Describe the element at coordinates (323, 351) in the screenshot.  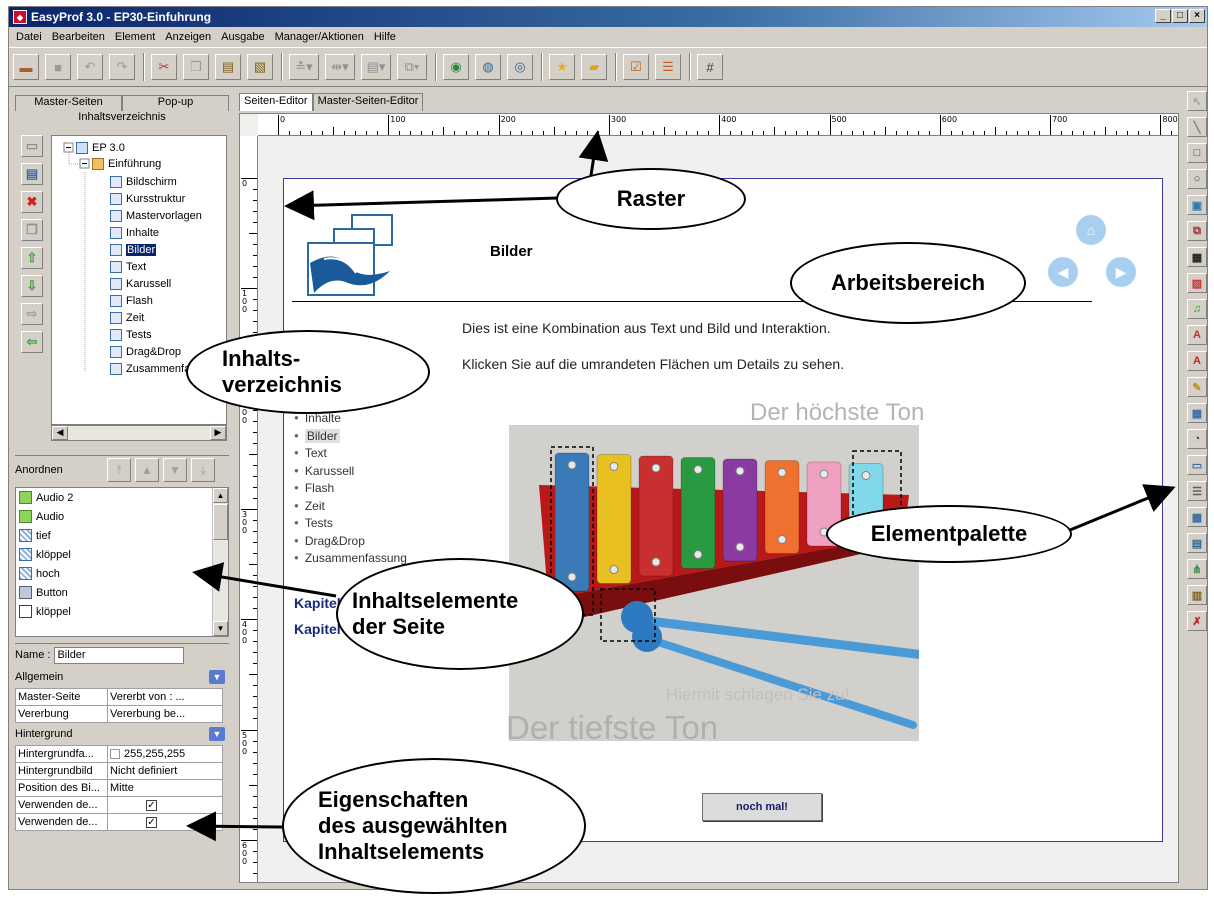
I see `chapter-1-heading: Kapitel 1` at that location.